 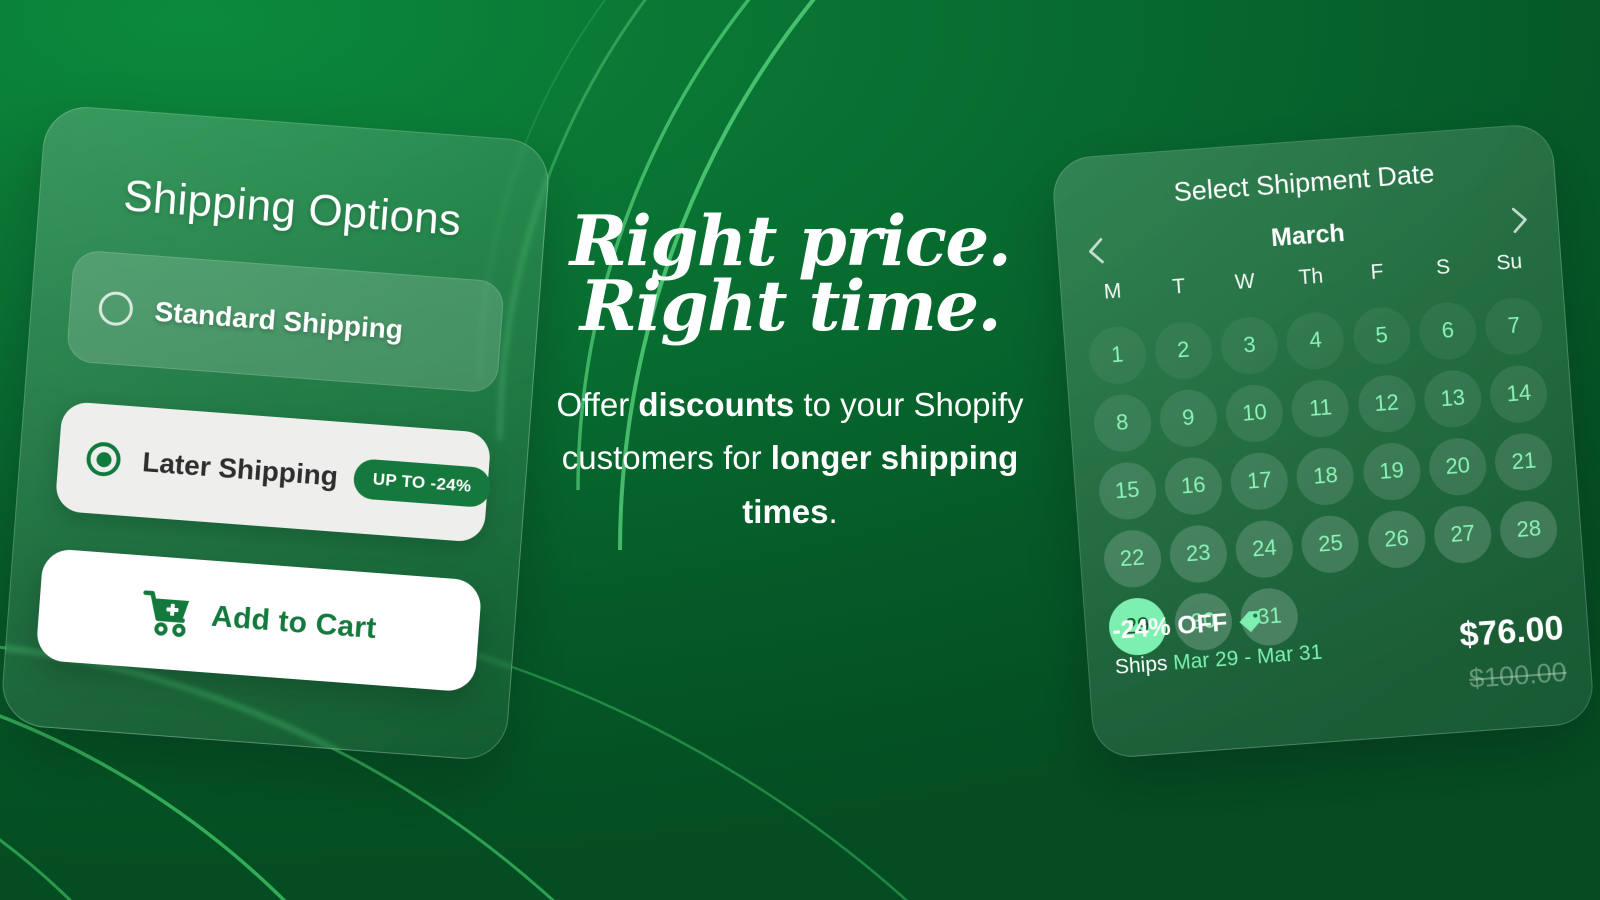 I want to click on calendar-weekday-4: F, so click(x=1377, y=272).